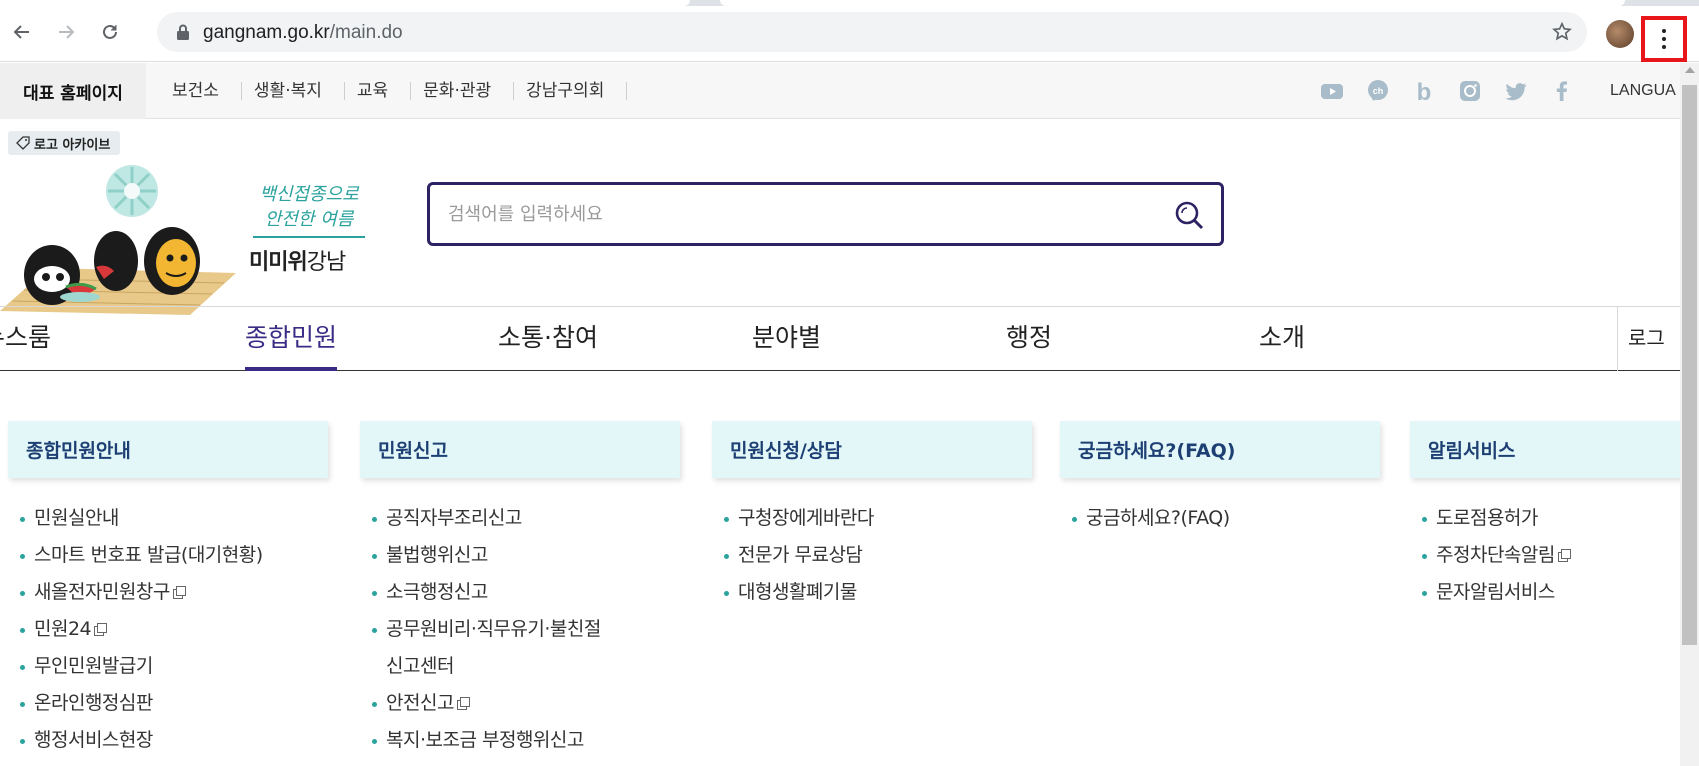  I want to click on site-link: 생활·복지, so click(293, 91).